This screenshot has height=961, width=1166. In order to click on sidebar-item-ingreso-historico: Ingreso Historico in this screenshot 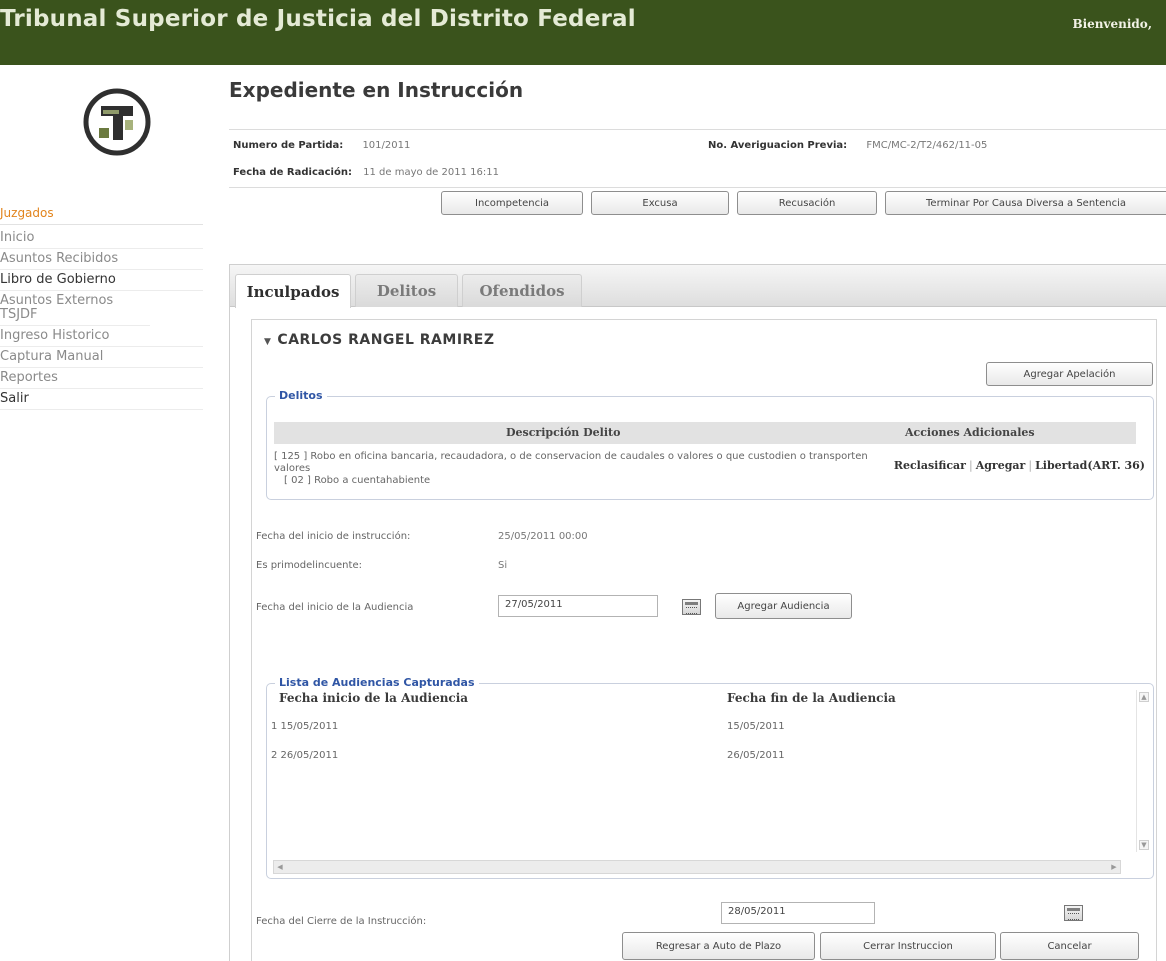, I will do `click(101, 336)`.